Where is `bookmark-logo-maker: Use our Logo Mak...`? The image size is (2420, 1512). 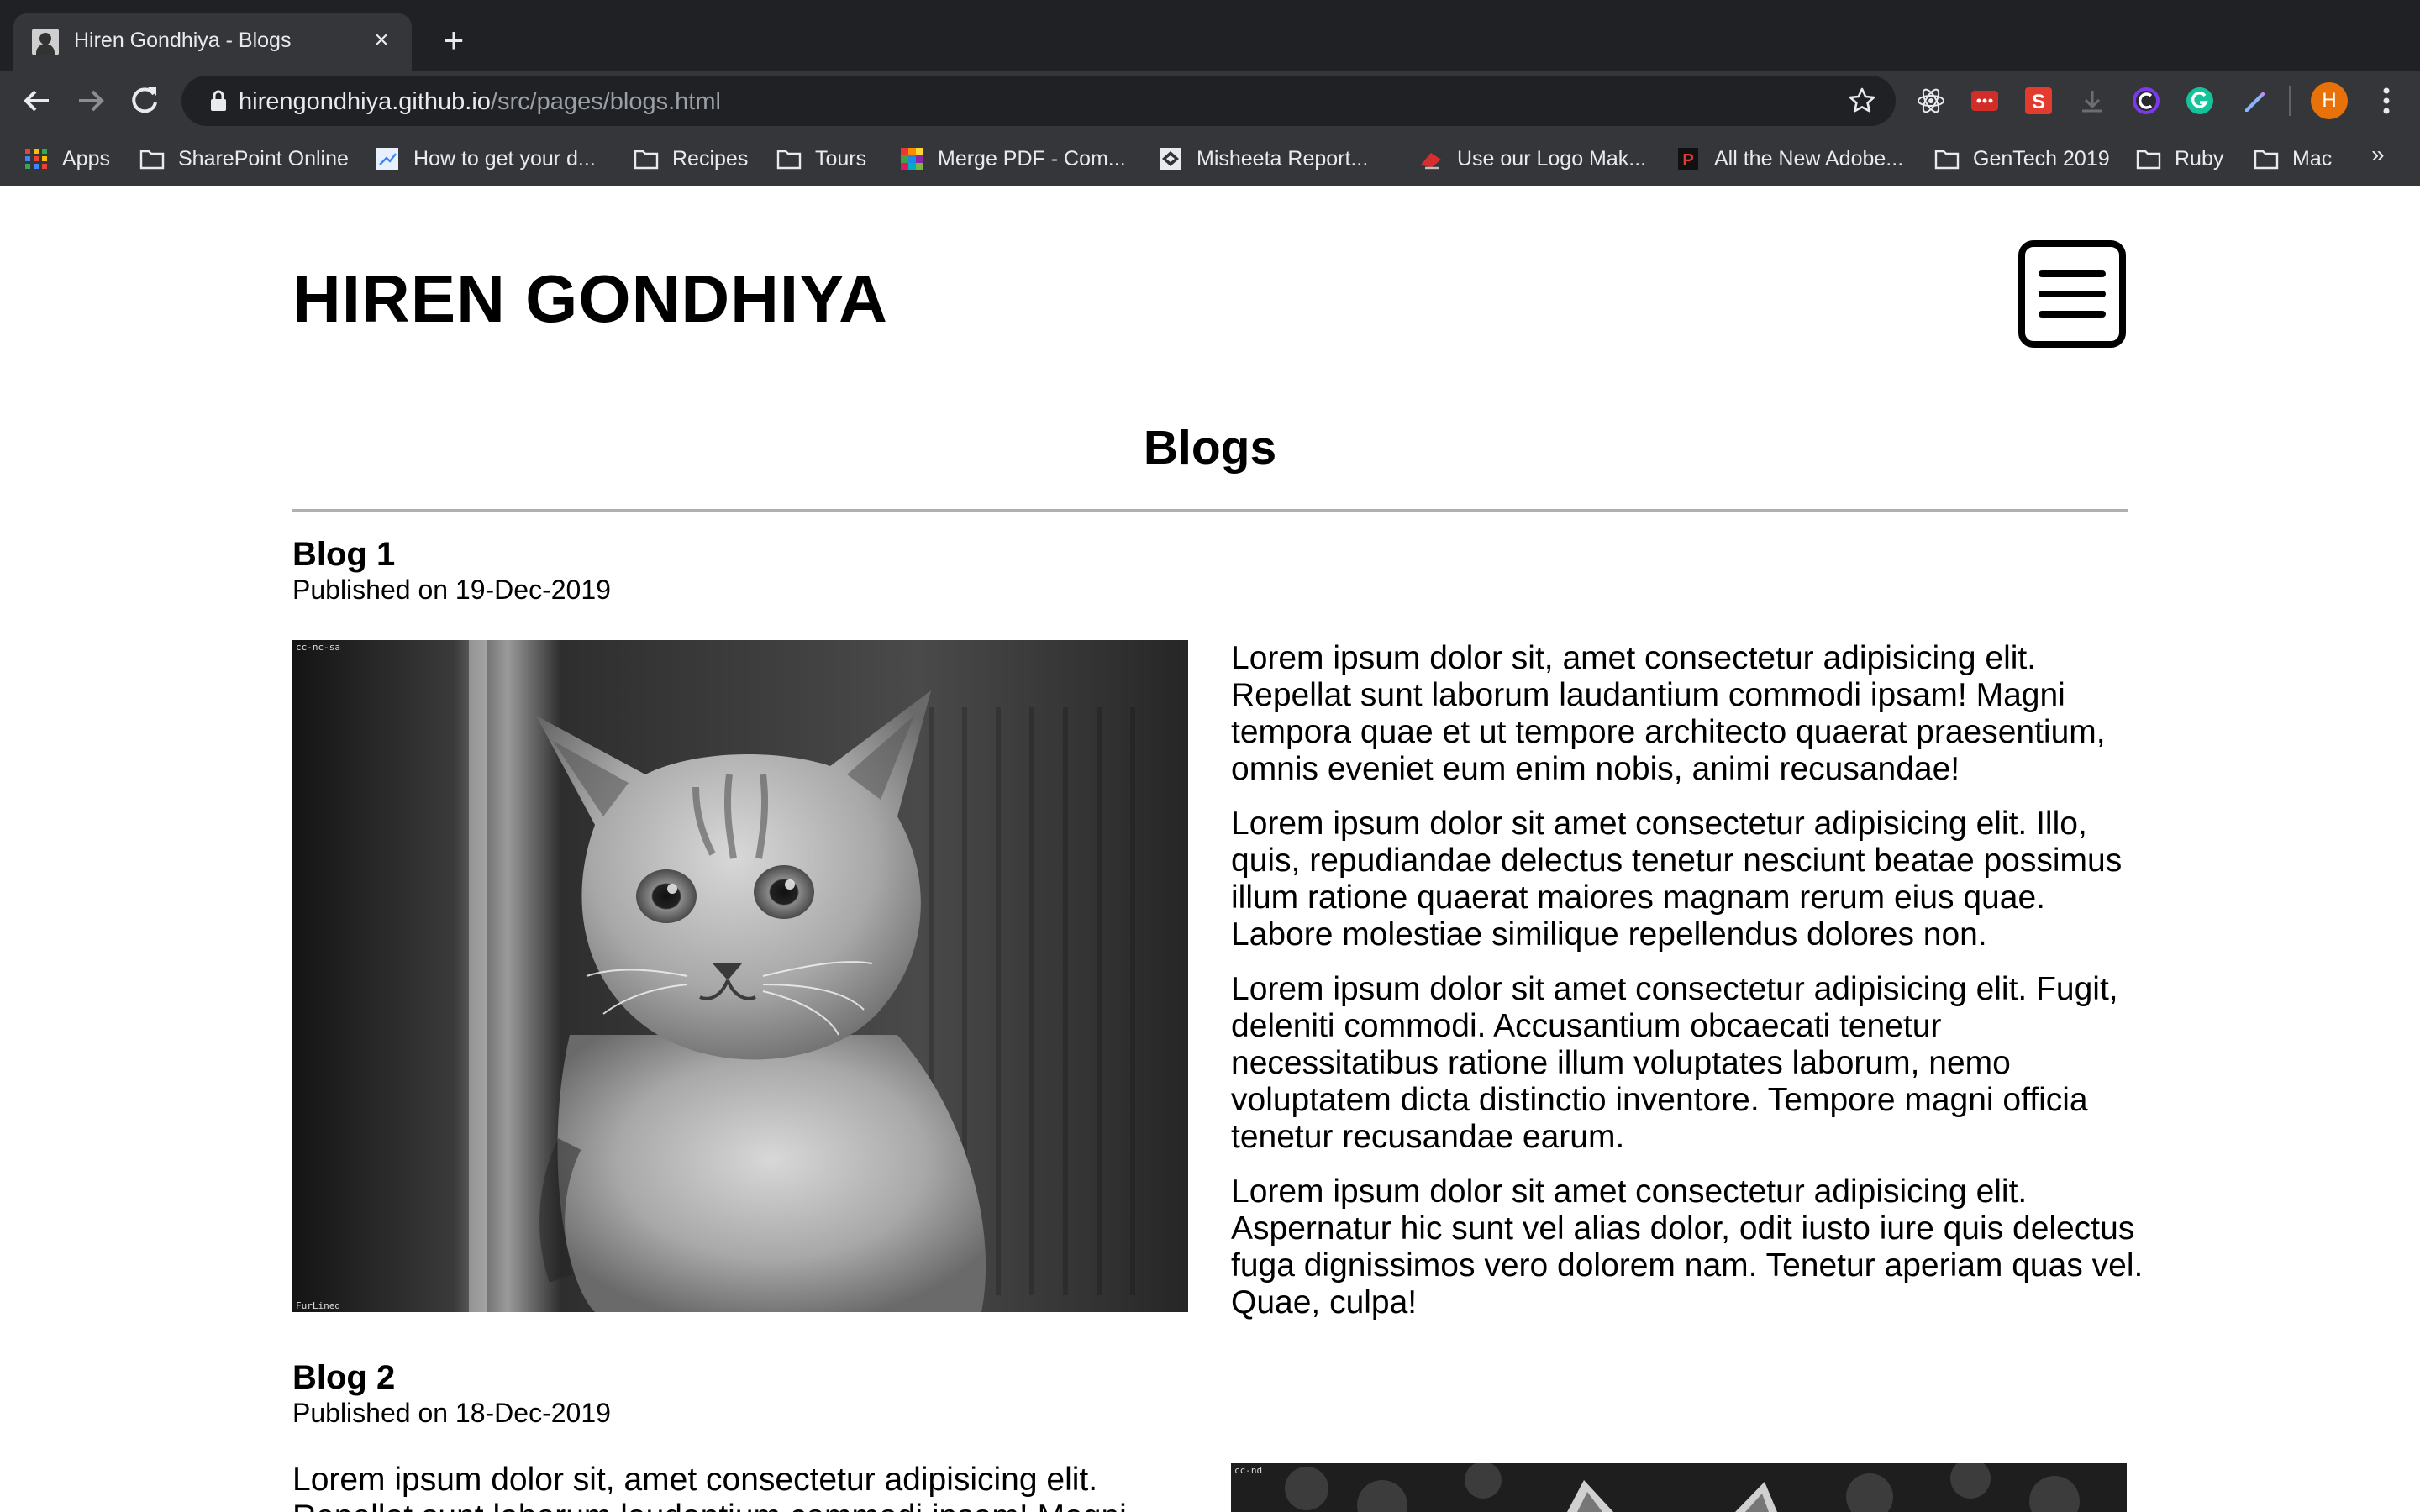
bookmark-logo-maker: Use our Logo Mak... is located at coordinates (1532, 159).